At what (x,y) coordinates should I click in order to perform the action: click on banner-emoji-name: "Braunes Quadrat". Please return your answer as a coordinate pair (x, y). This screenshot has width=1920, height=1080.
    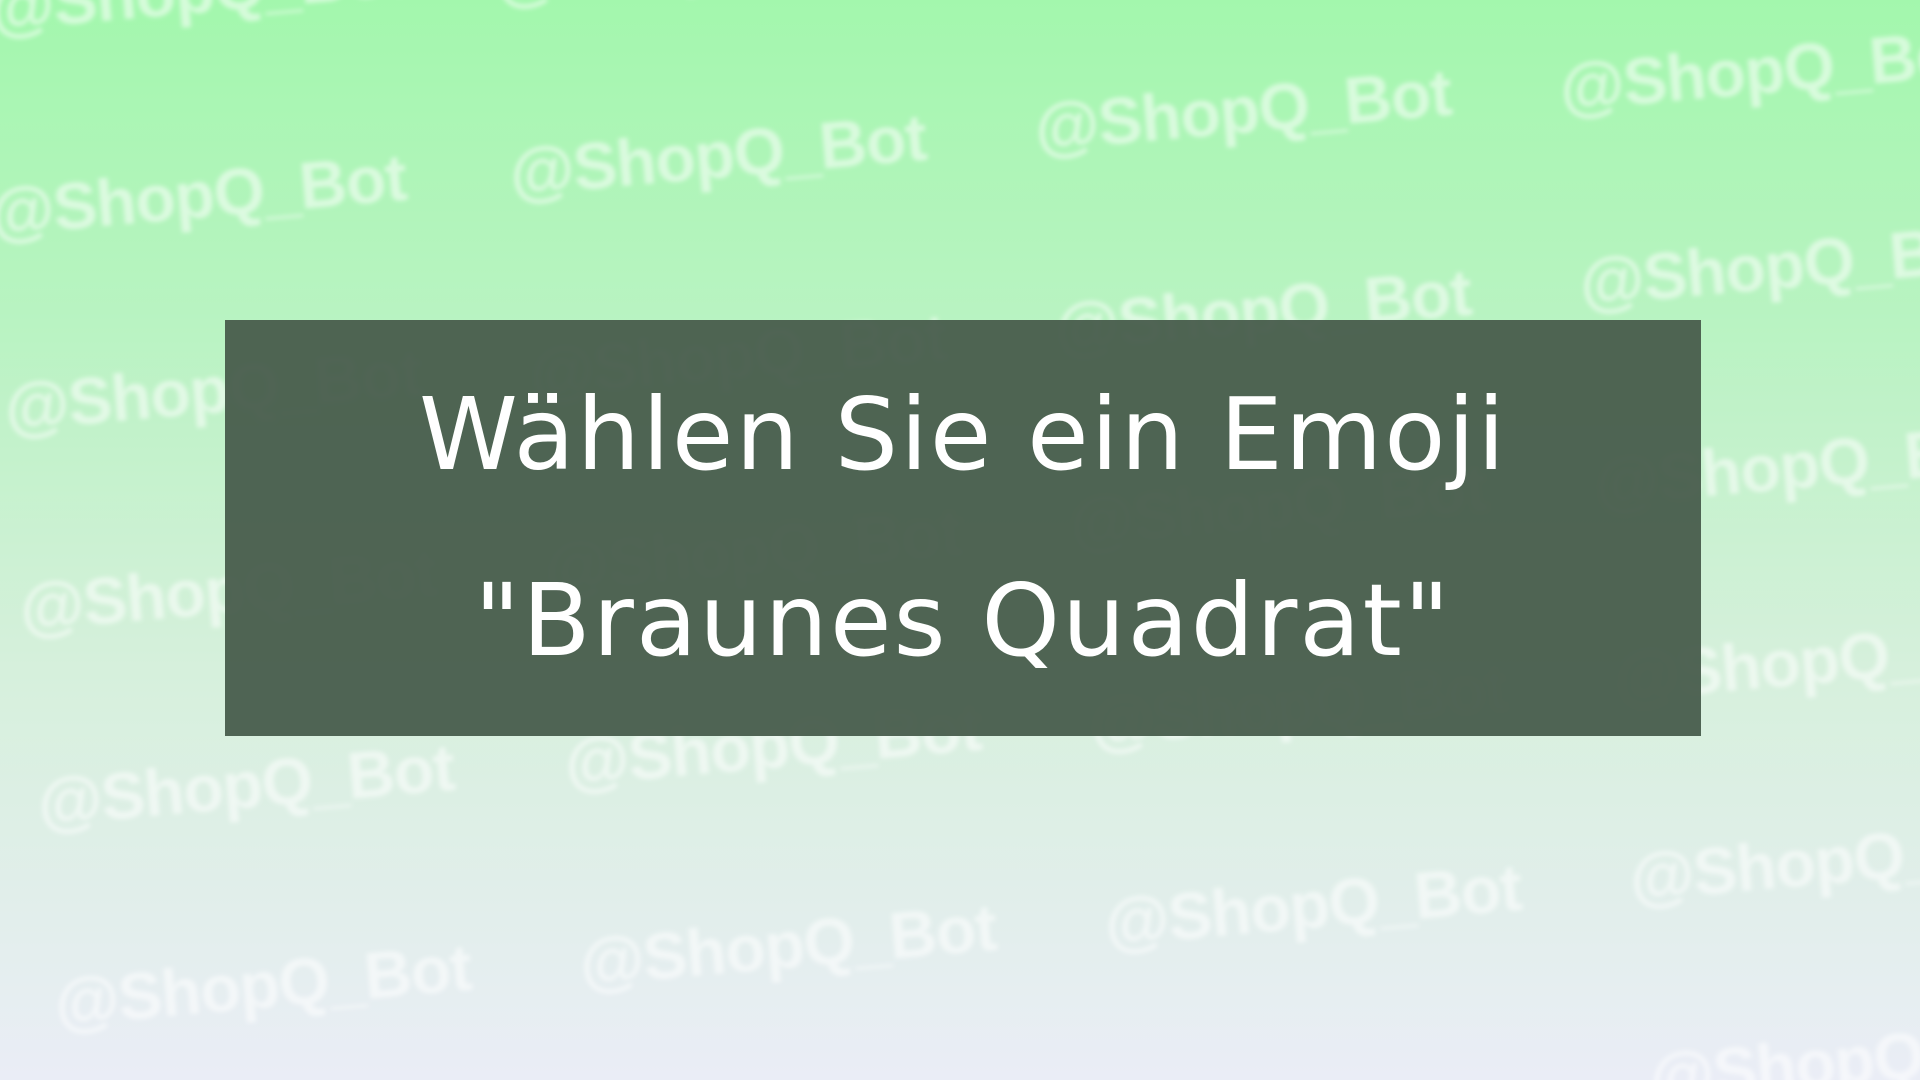
    Looking at the image, I should click on (963, 620).